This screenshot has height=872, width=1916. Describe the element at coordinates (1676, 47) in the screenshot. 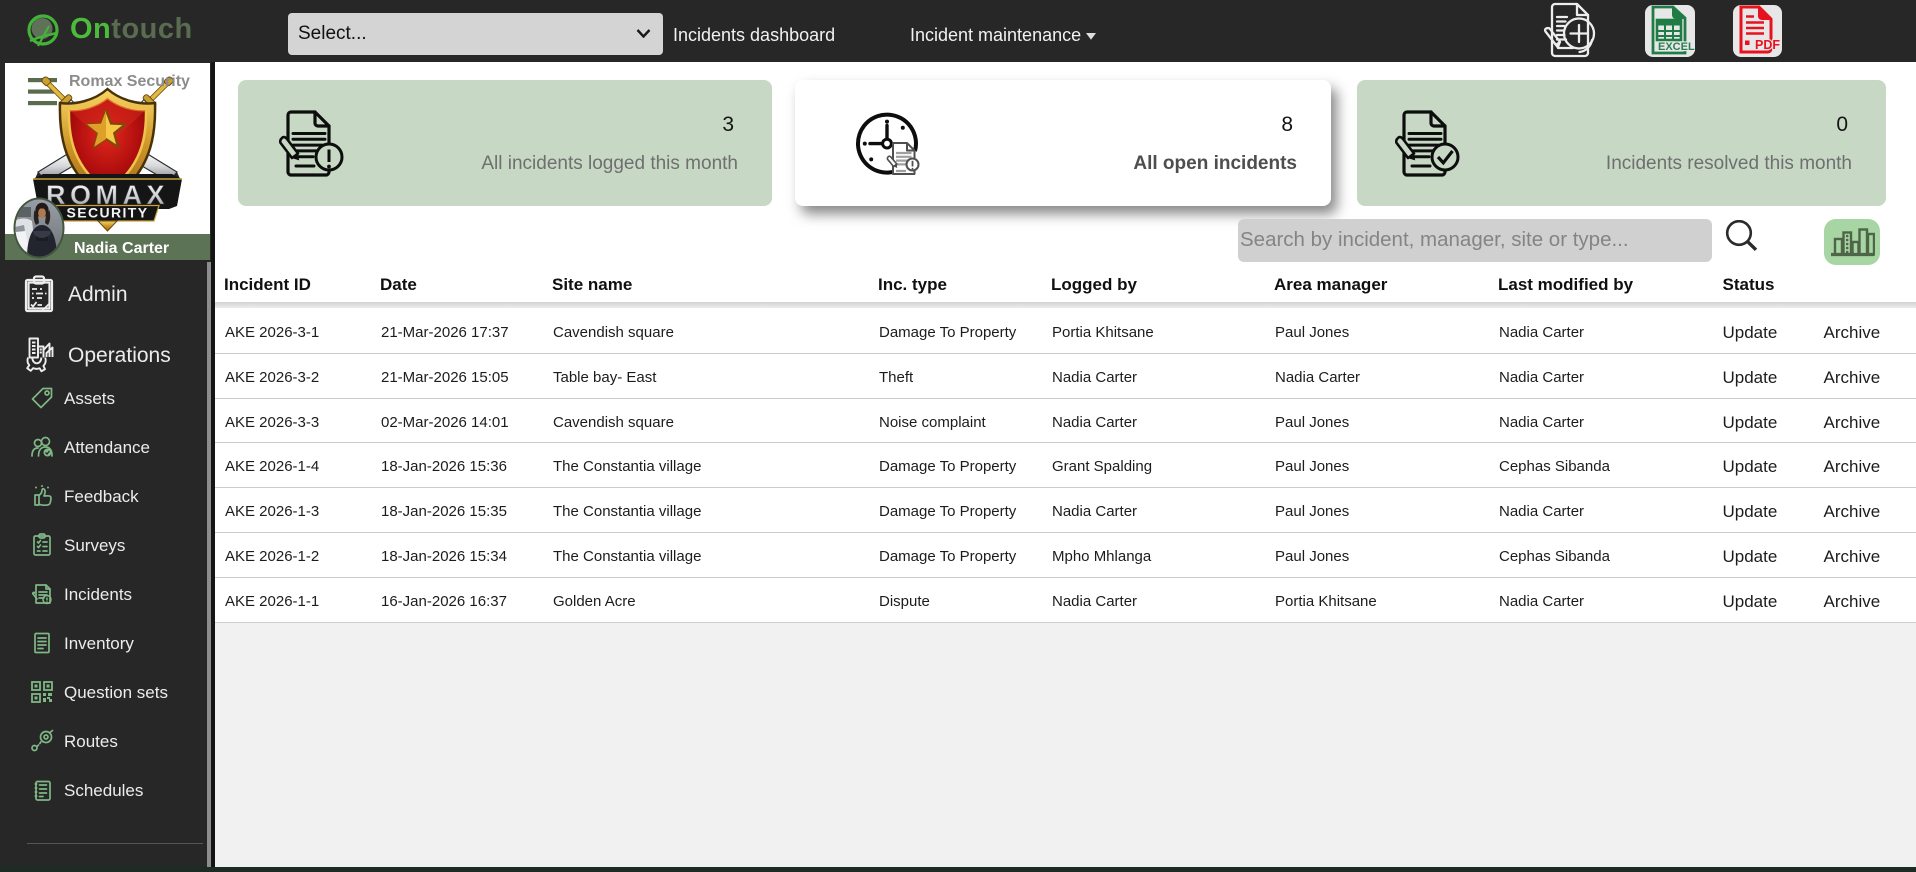

I see `svg-text: EXCEL` at that location.